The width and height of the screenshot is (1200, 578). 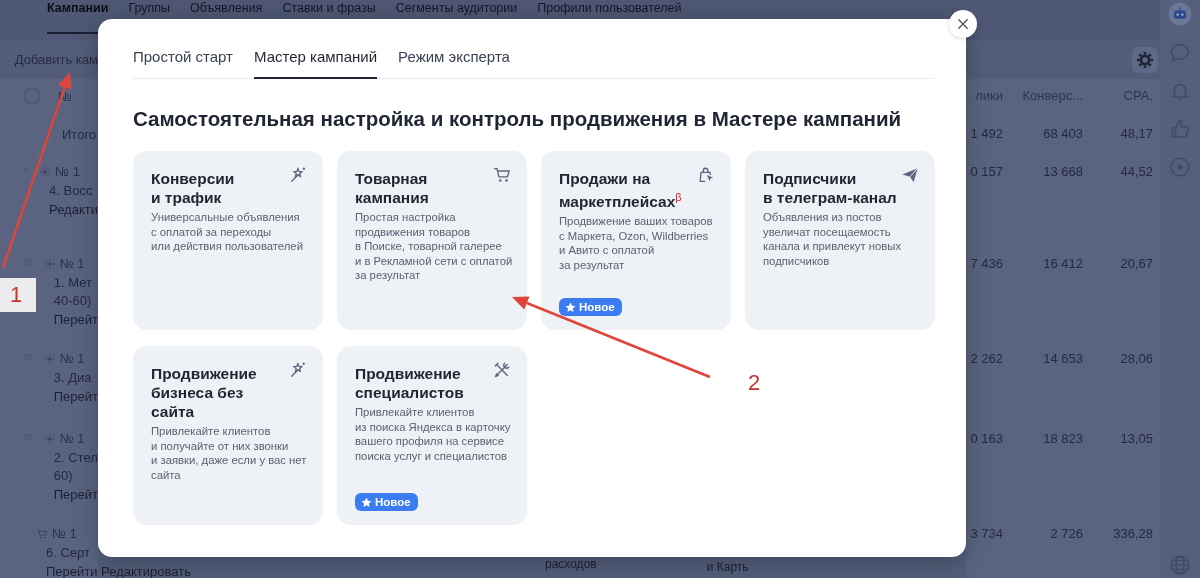 I want to click on card-title: Продвижение бизнеса без сайта, so click(x=204, y=392).